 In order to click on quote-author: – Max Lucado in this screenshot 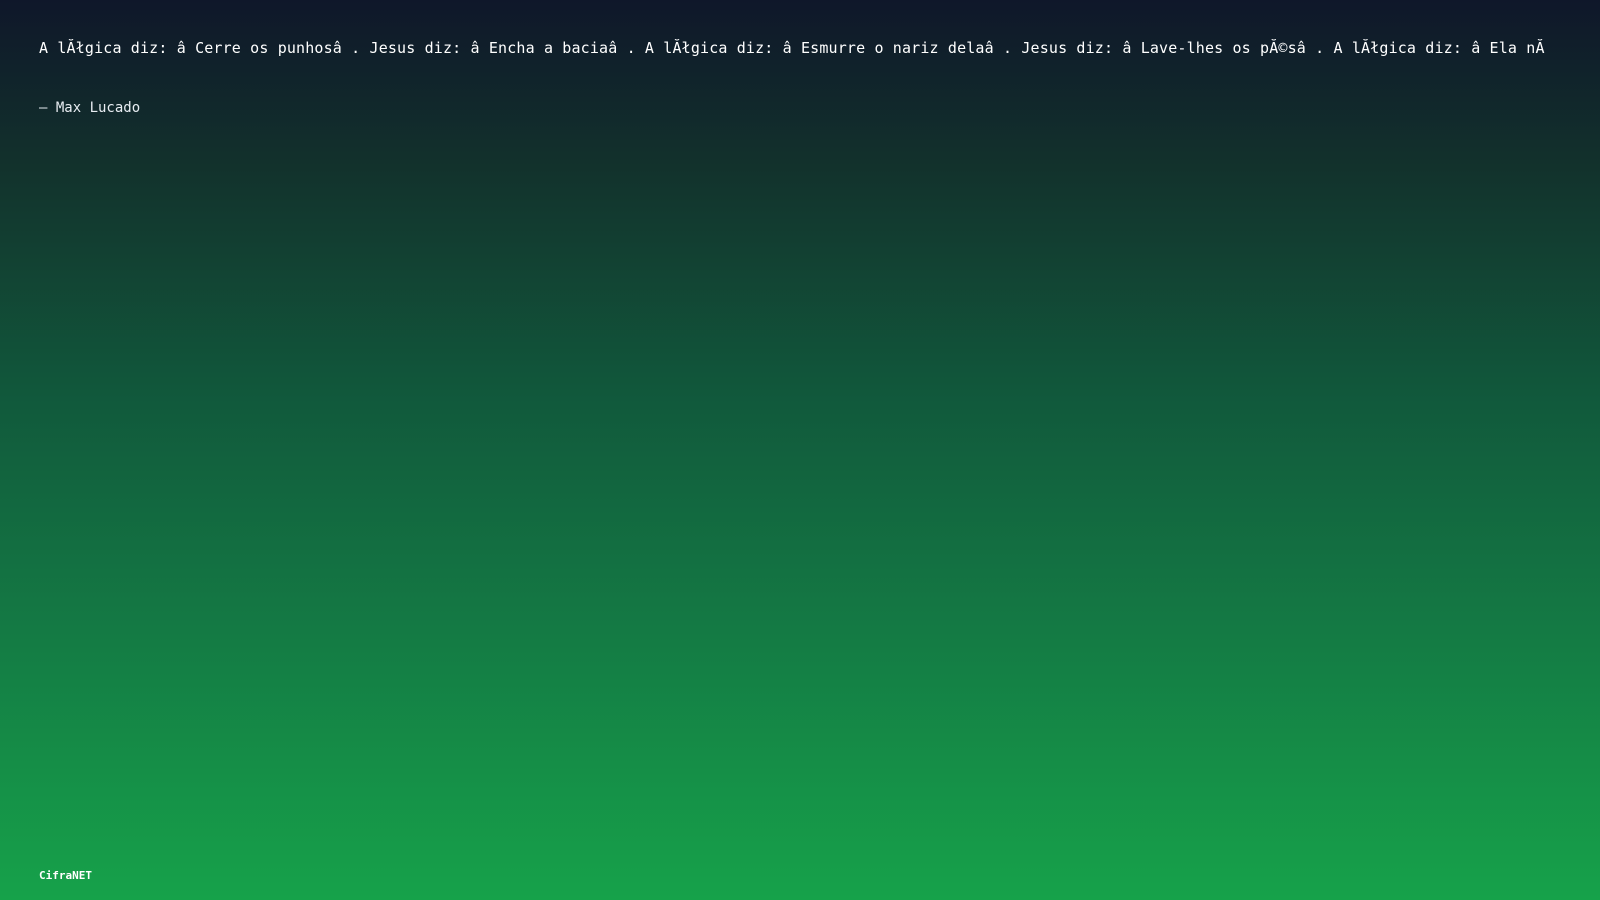, I will do `click(90, 108)`.